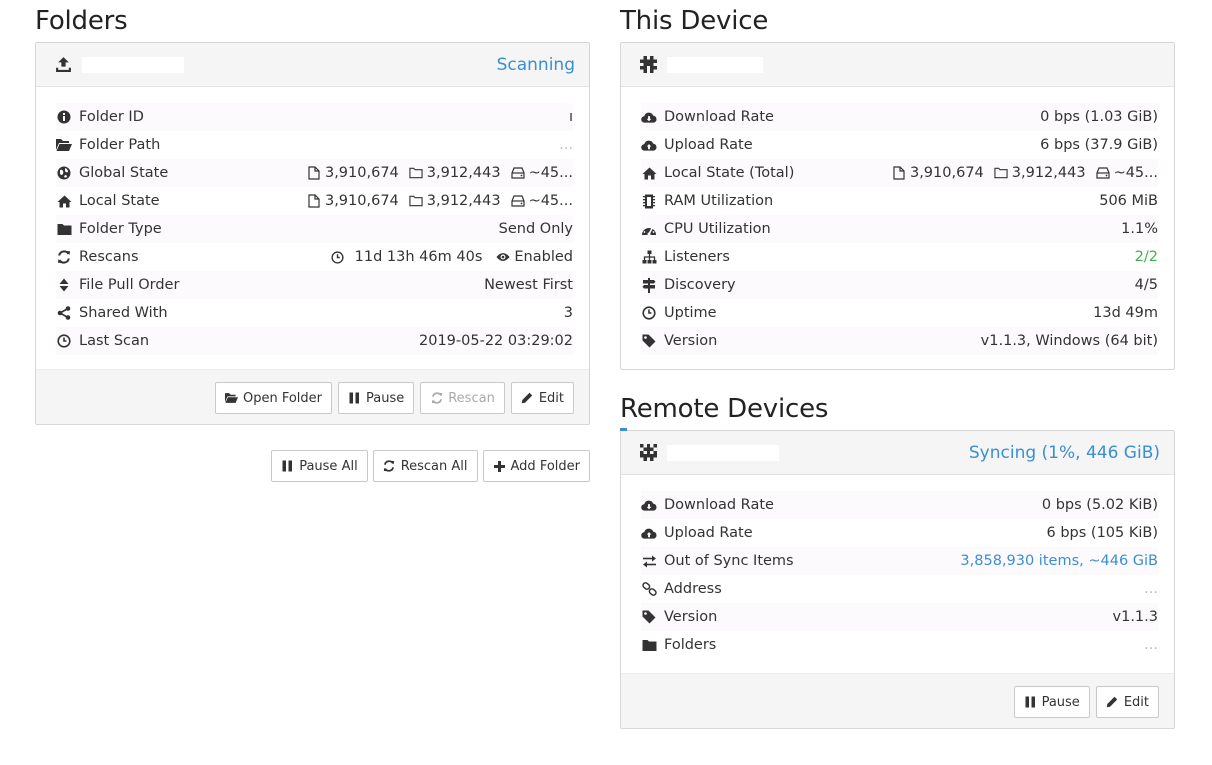 This screenshot has width=1212, height=765. I want to click on ram-label: RAM Utilization, so click(719, 201).